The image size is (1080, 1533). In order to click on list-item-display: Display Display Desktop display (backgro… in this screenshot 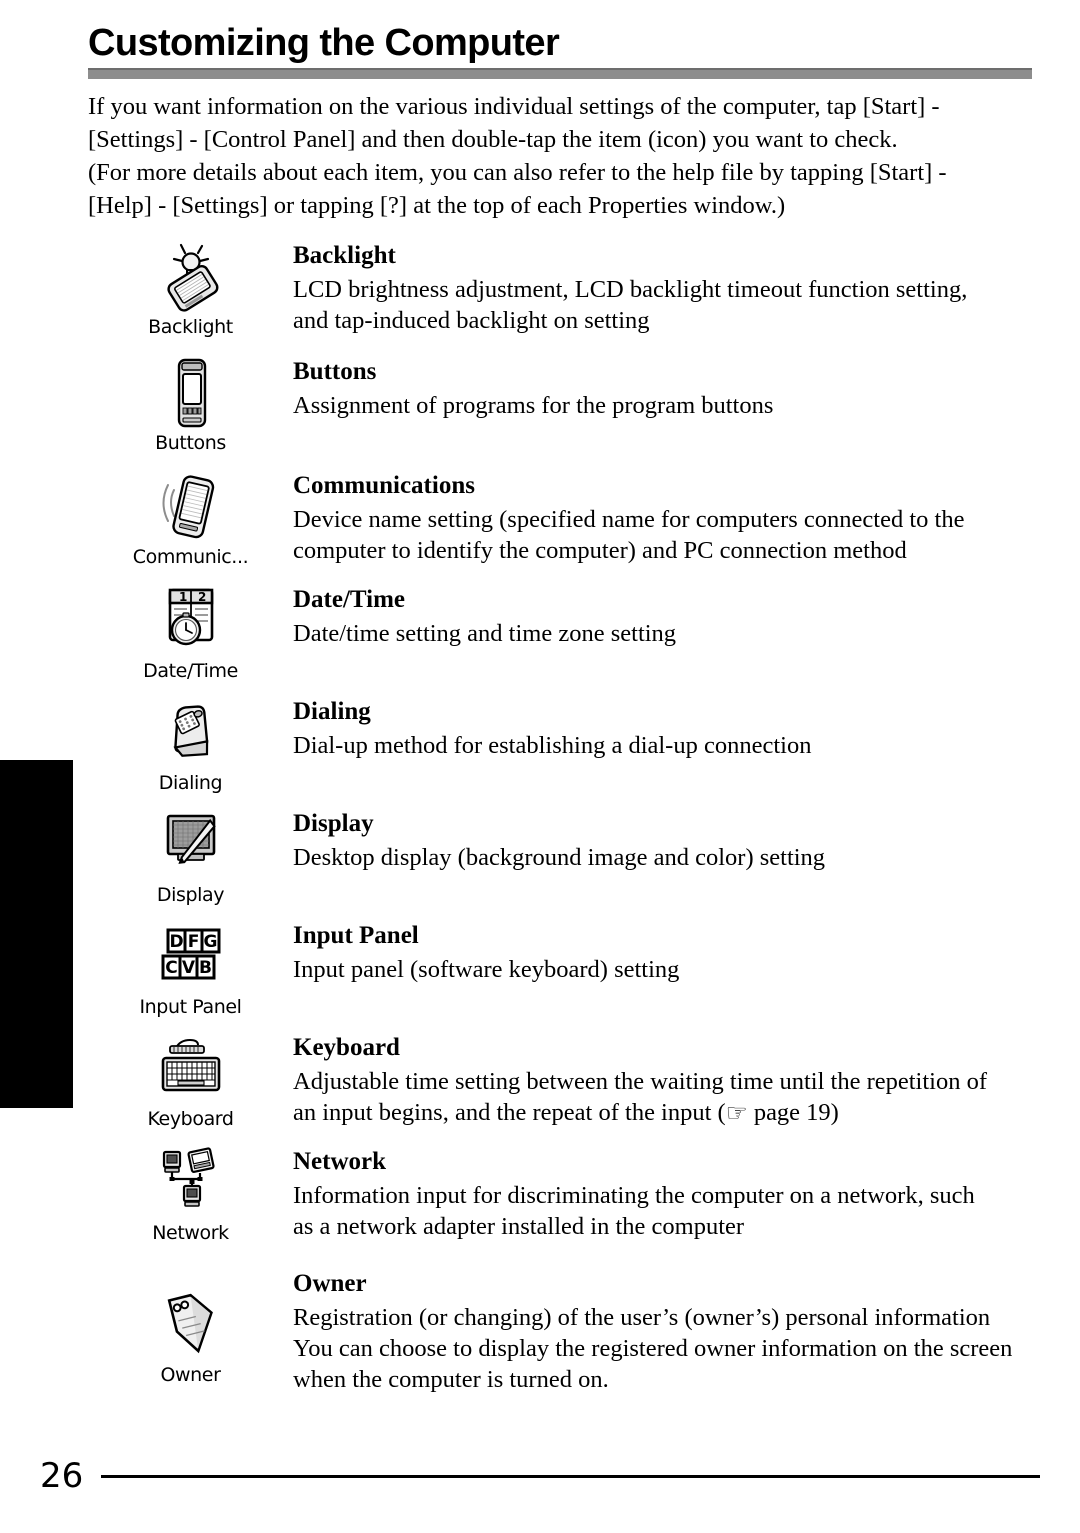, I will do `click(564, 856)`.